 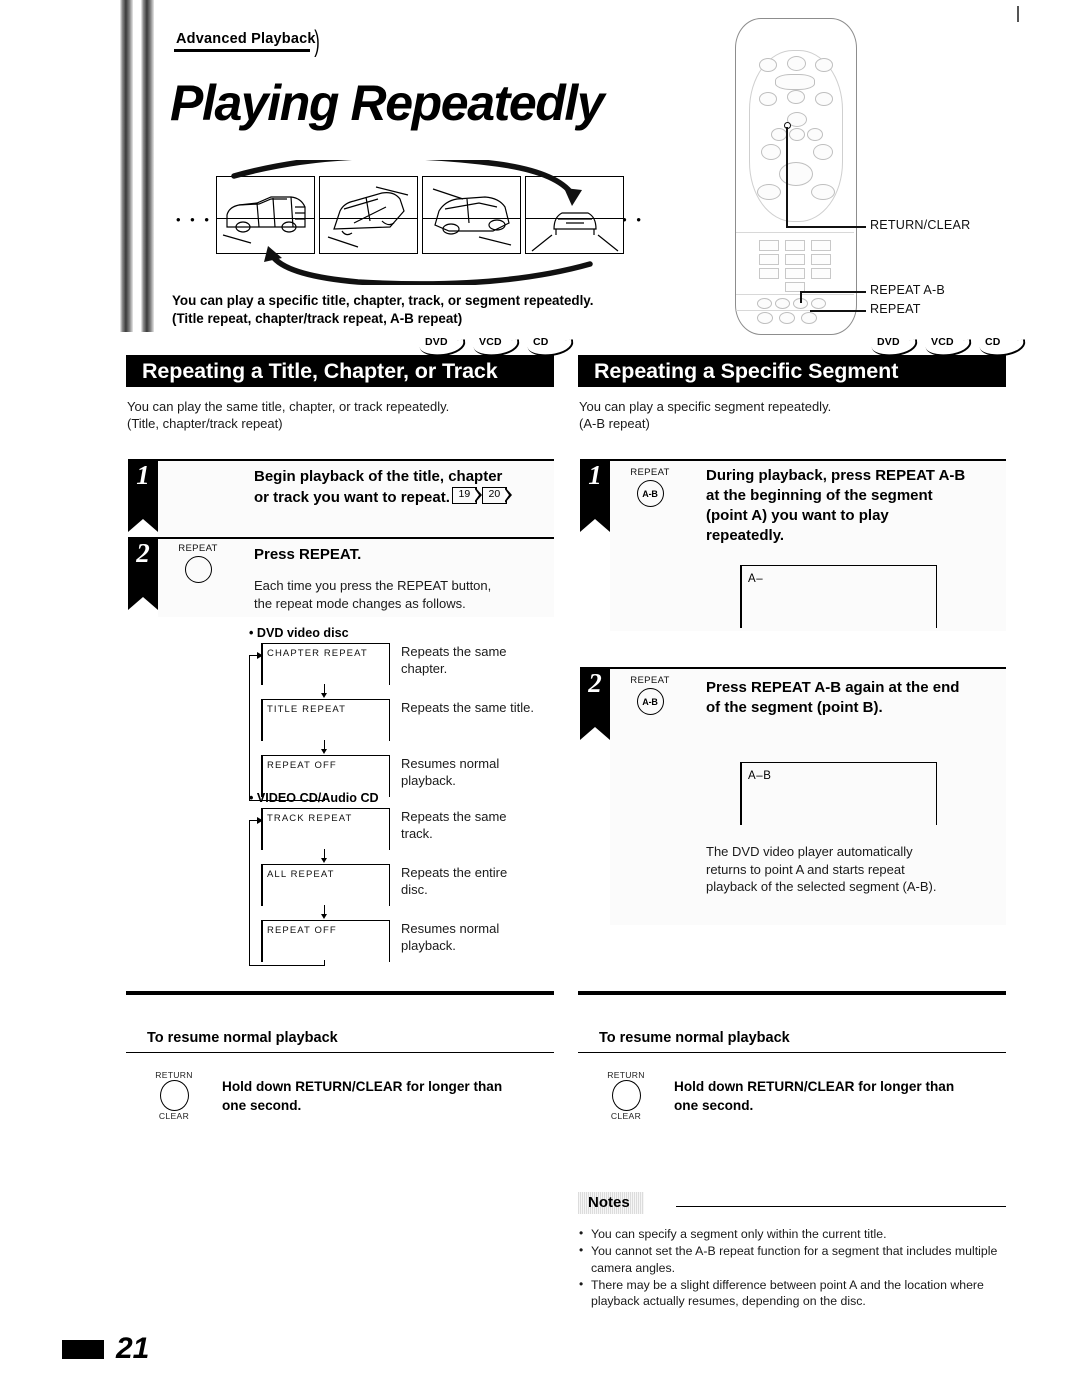 What do you see at coordinates (908, 290) in the screenshot?
I see `callout-repeat-ab: REPEAT A-B` at bounding box center [908, 290].